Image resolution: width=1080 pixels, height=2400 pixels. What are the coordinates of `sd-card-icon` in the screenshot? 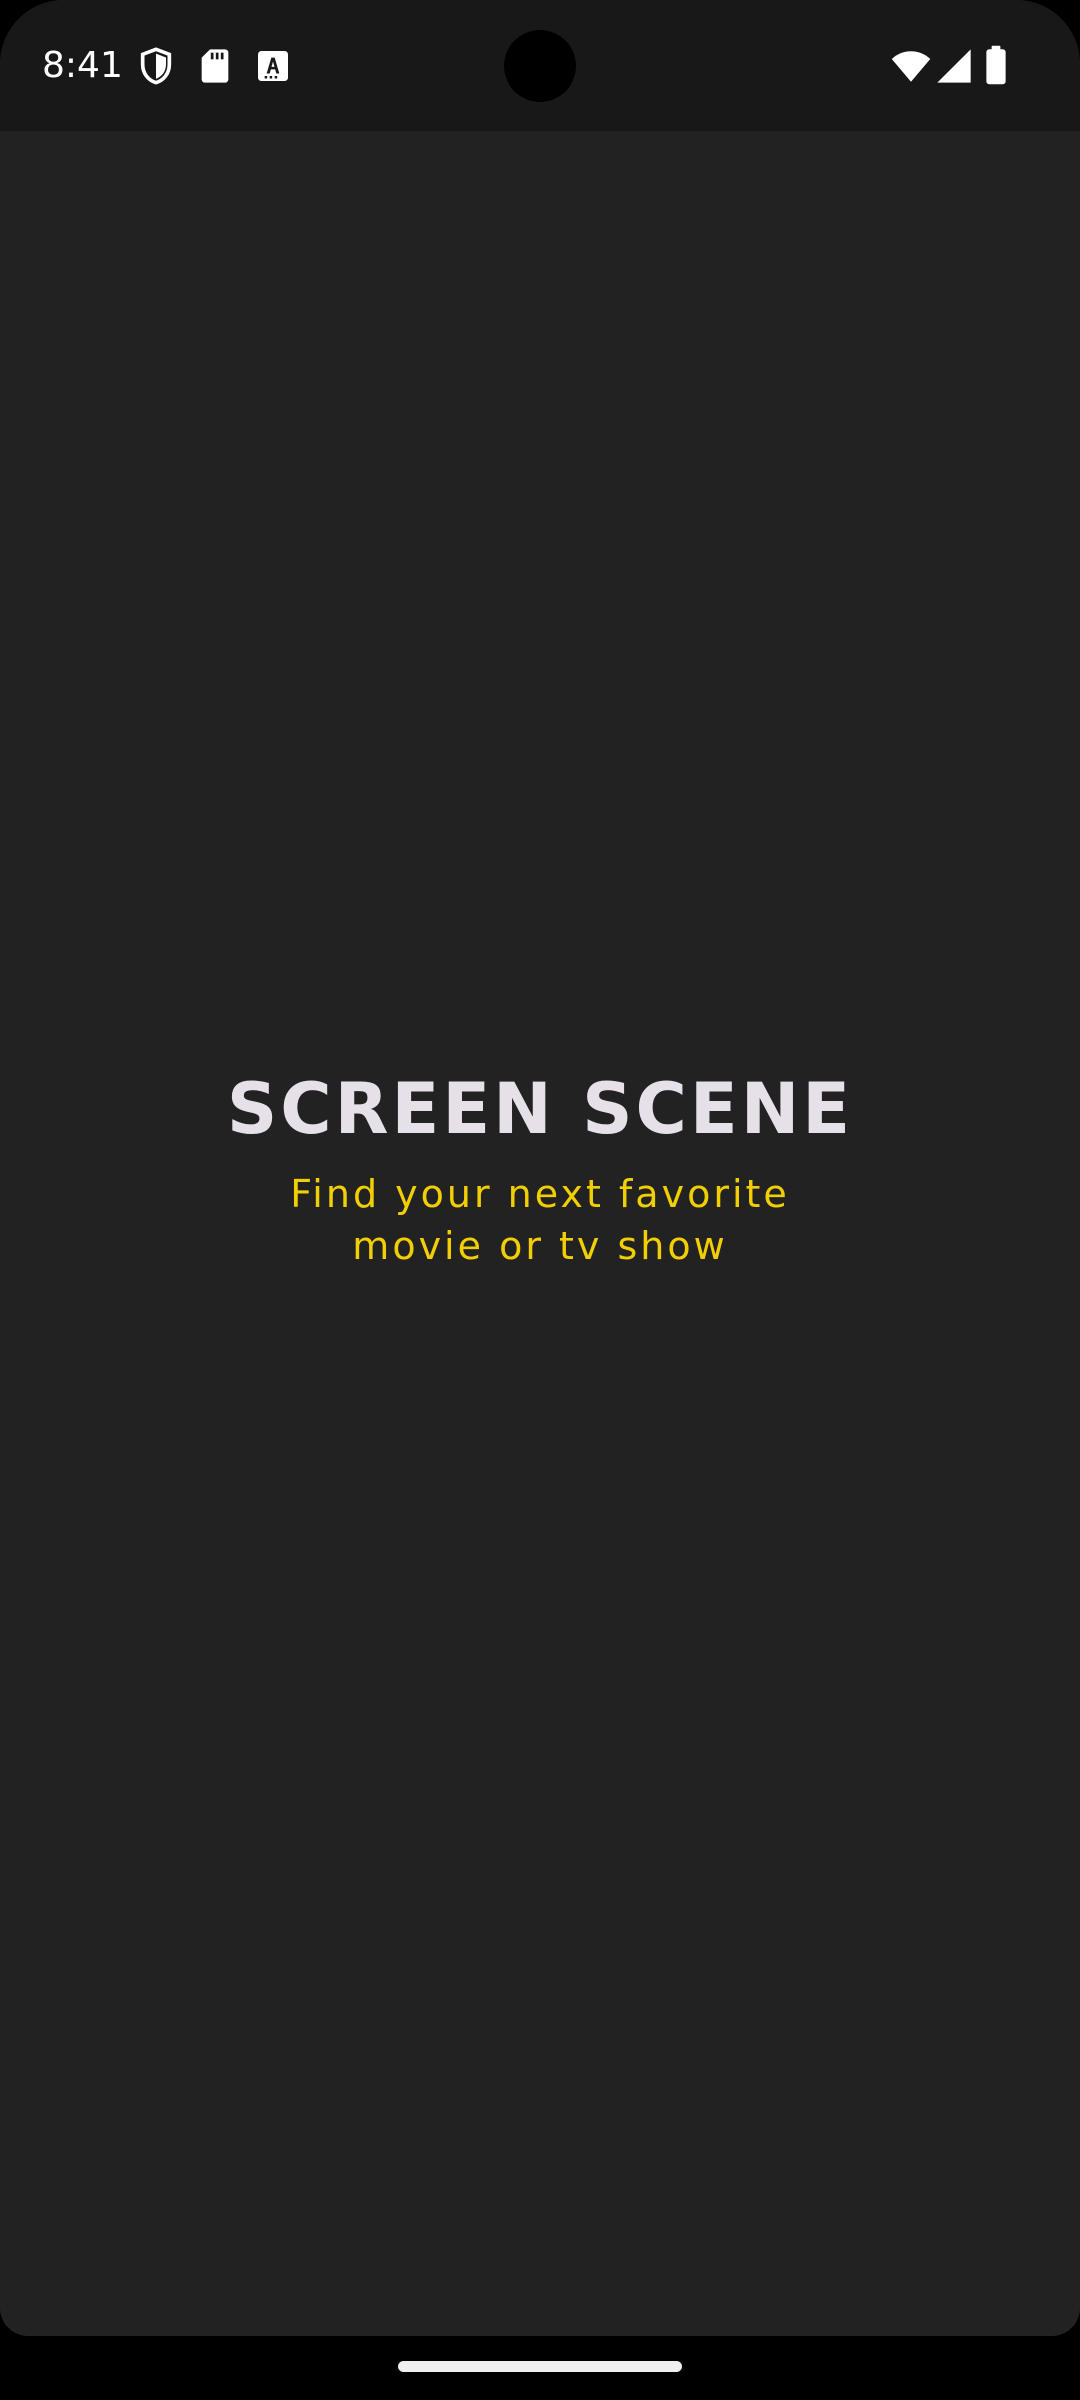 It's located at (215, 66).